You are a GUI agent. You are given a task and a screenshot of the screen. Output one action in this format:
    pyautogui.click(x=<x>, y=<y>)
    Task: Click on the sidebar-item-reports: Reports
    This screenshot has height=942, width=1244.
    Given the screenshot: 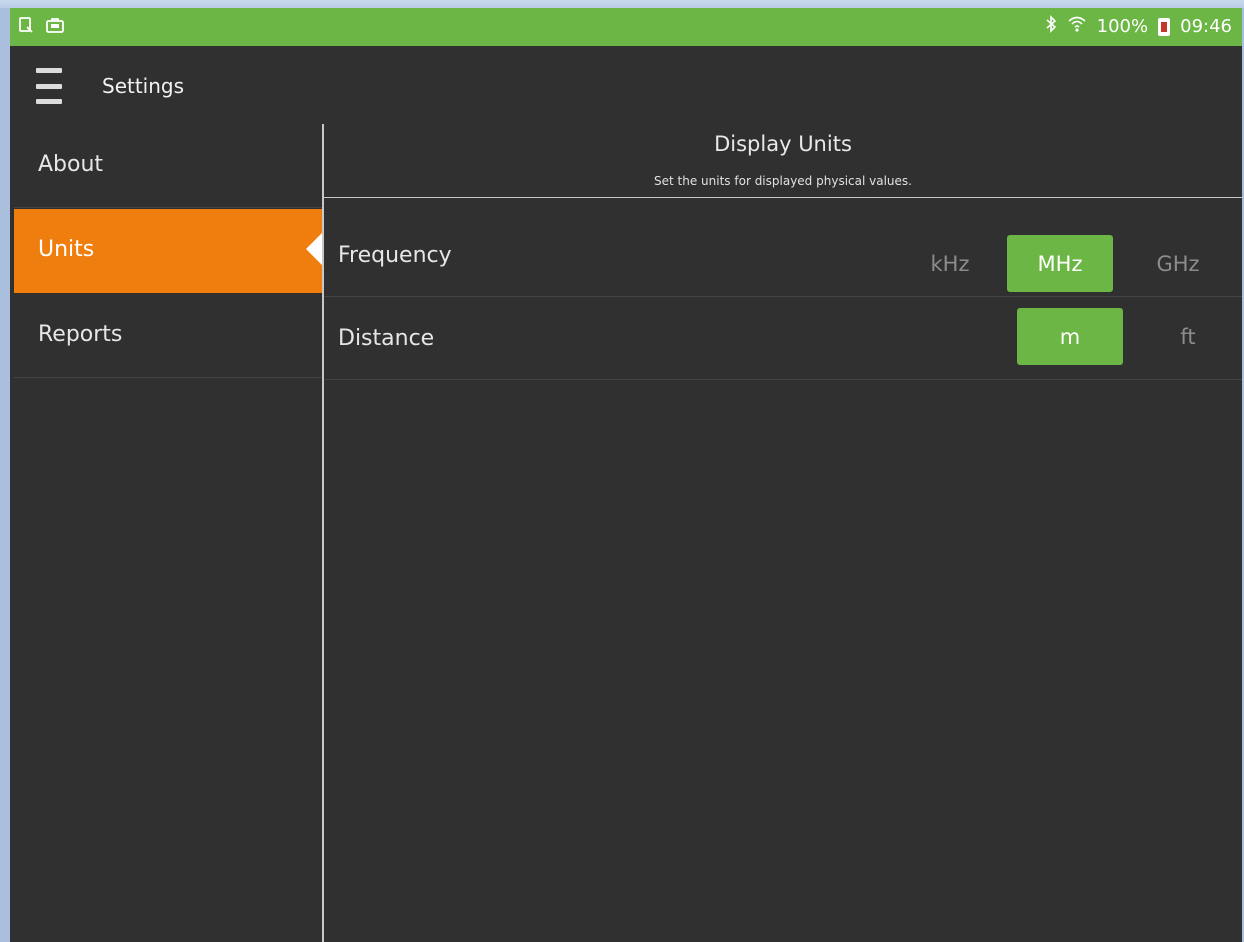 What is the action you would take?
    pyautogui.click(x=168, y=336)
    